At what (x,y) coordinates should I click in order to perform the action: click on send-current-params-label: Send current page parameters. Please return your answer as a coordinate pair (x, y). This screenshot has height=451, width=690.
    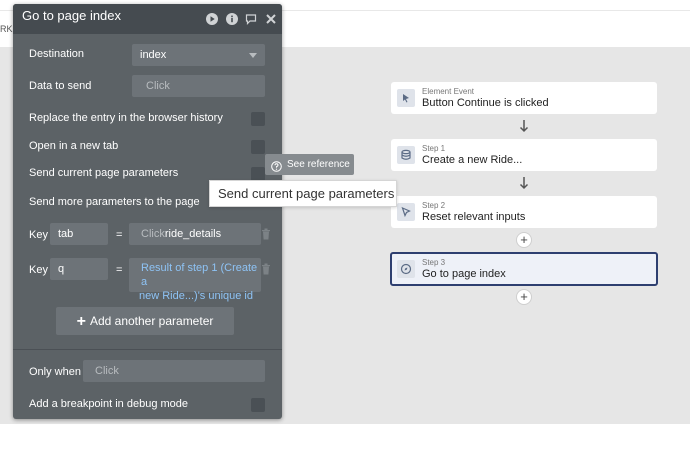
    Looking at the image, I should click on (104, 173).